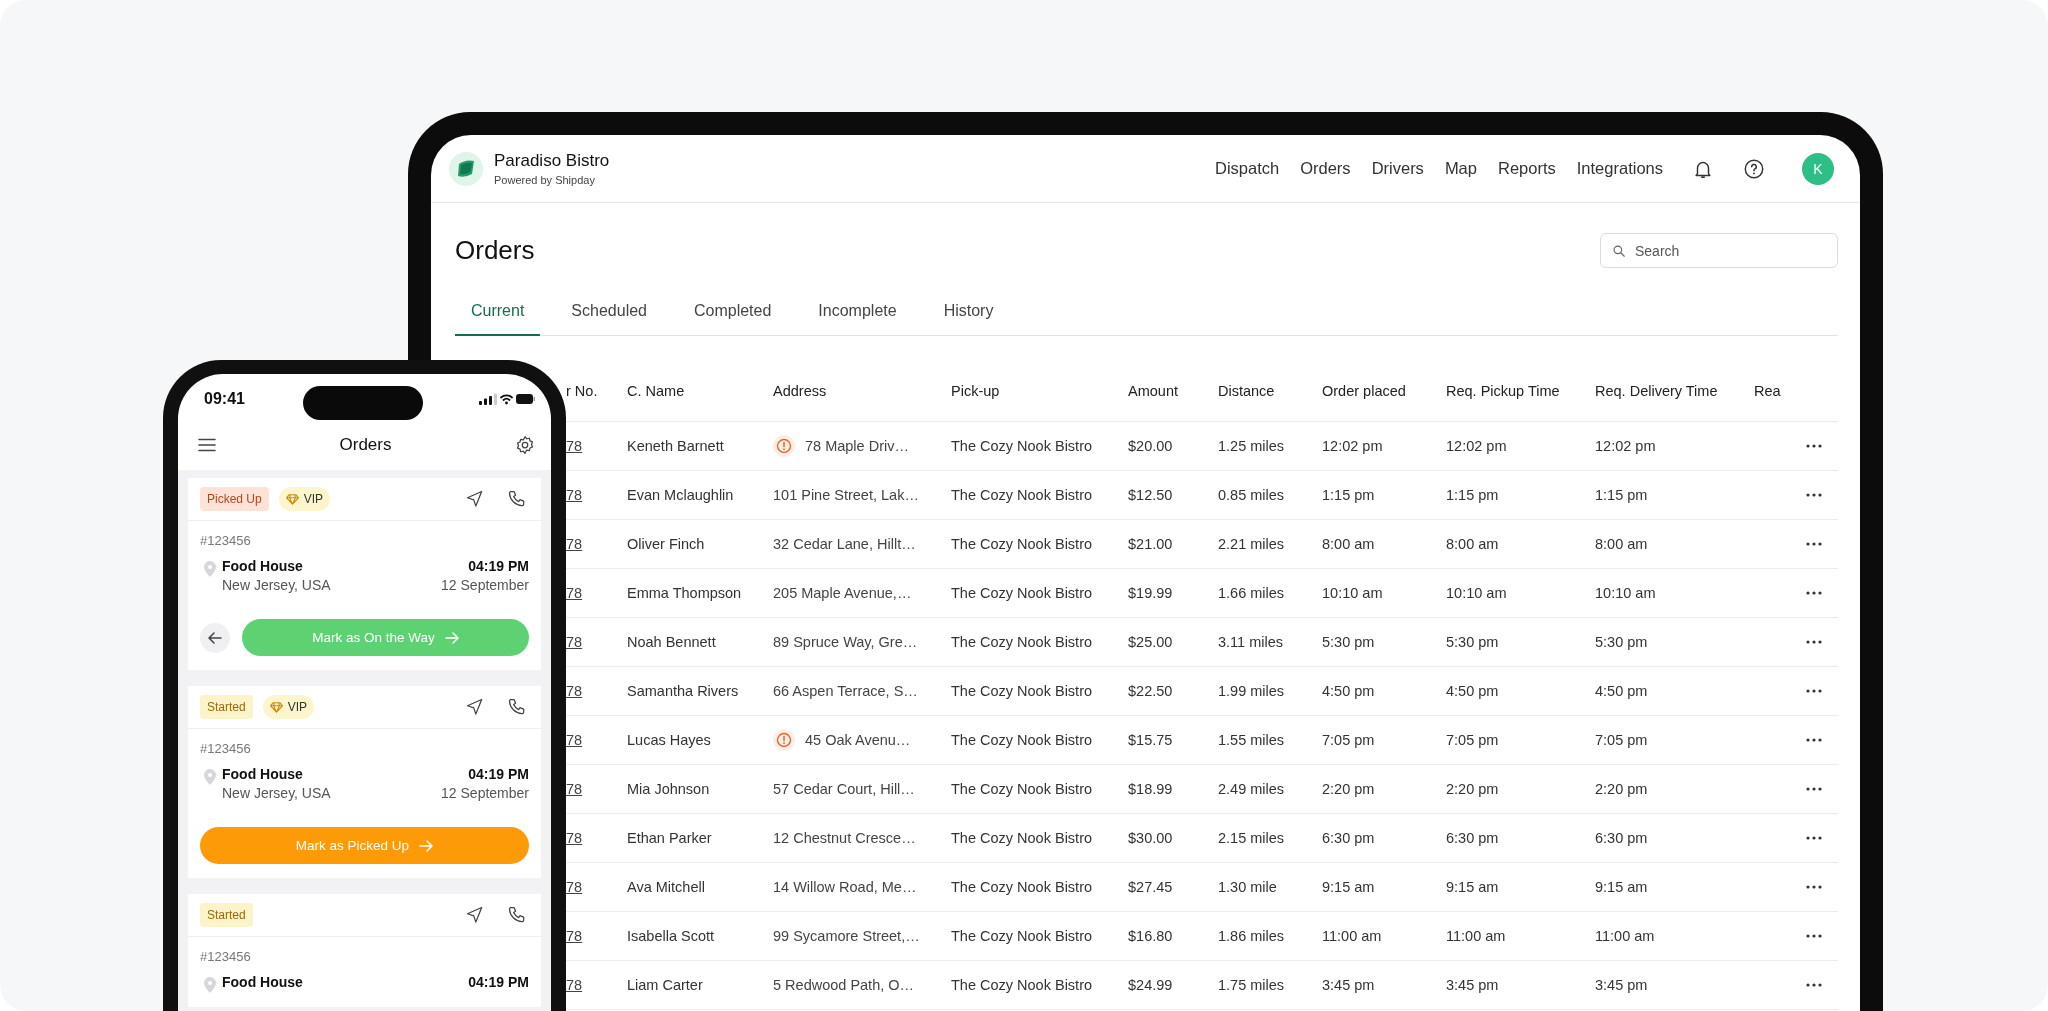 The width and height of the screenshot is (2048, 1011). What do you see at coordinates (1150, 446) in the screenshot?
I see `table-cell: $20.00` at bounding box center [1150, 446].